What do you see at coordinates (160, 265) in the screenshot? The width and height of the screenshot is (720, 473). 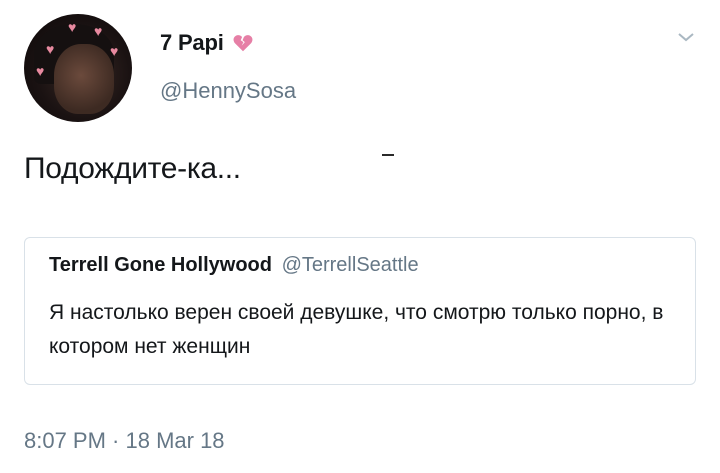 I see `quoted-author-name: Terrell Gone Hollywood` at bounding box center [160, 265].